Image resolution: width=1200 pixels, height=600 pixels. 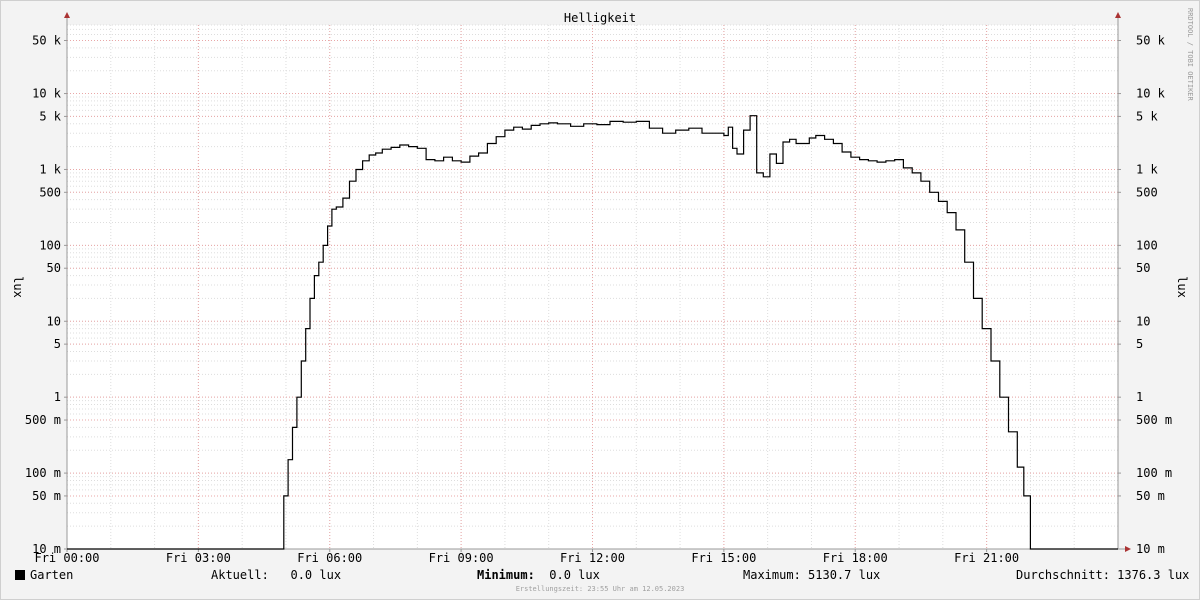 I want to click on y-tick-label-right: 5 k, so click(x=1147, y=116).